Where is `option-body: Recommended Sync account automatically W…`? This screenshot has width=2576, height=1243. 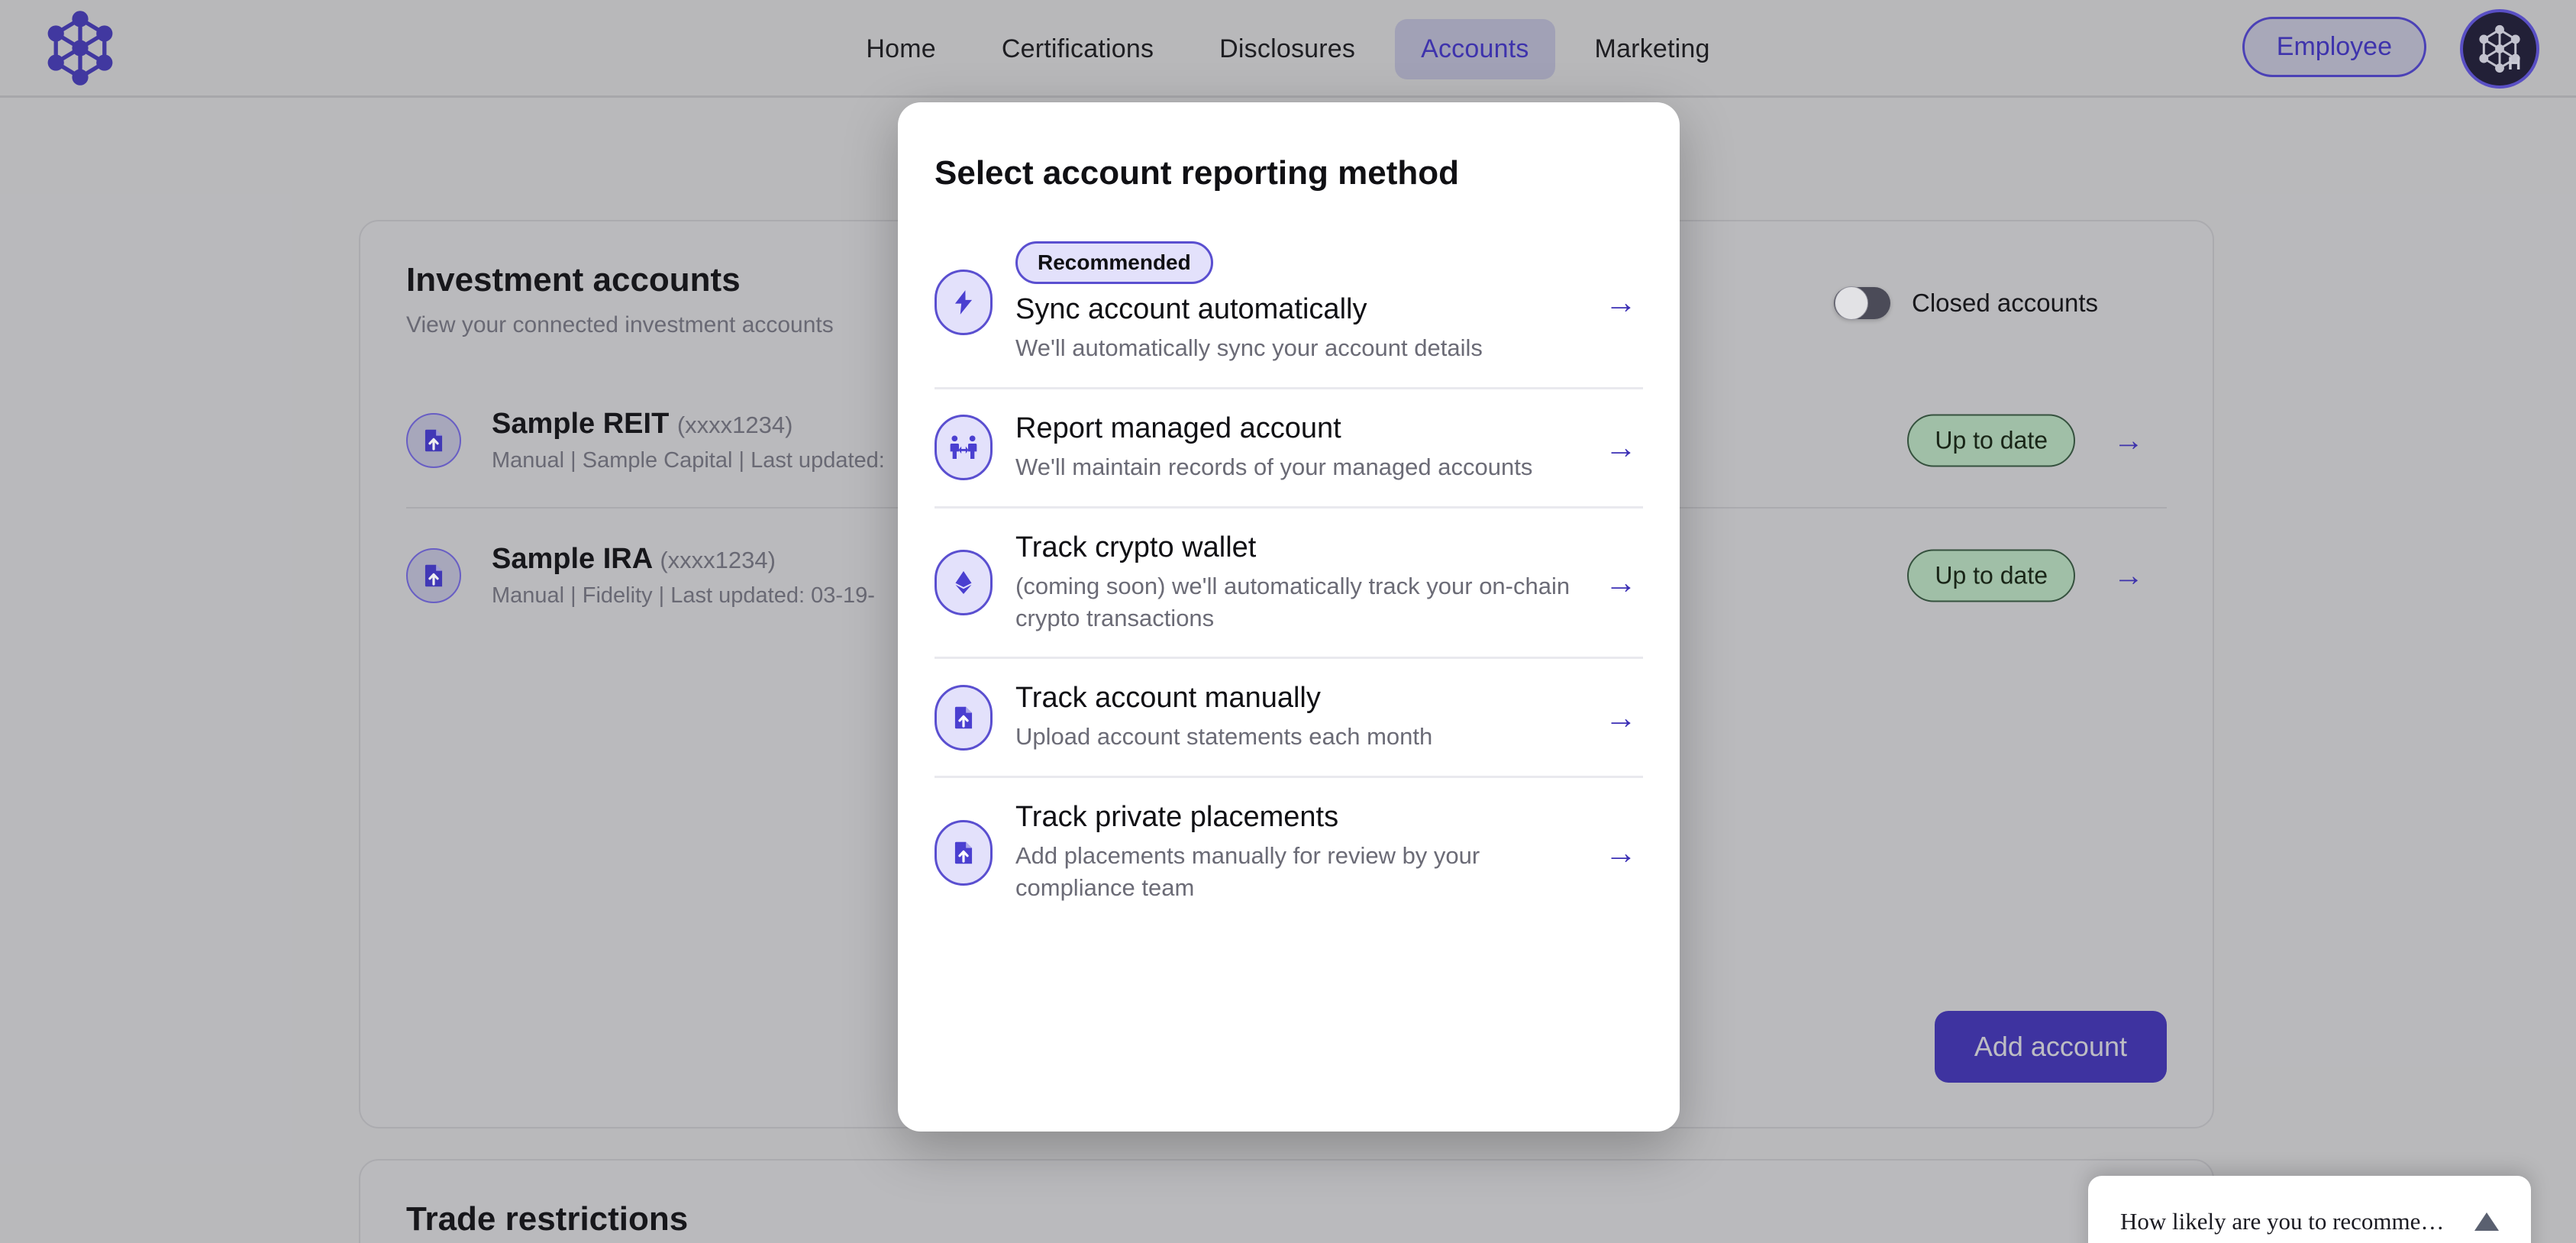
option-body: Recommended Sync account automatically W… is located at coordinates (1329, 302).